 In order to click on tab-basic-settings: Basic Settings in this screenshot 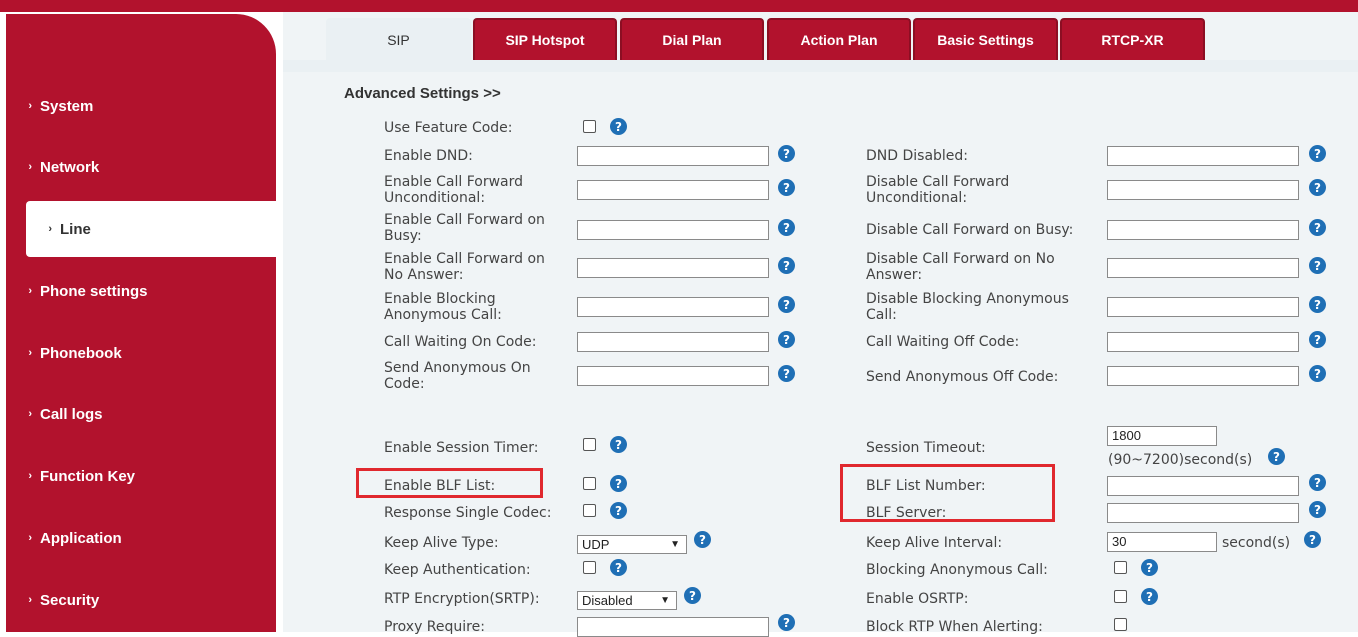, I will do `click(985, 39)`.